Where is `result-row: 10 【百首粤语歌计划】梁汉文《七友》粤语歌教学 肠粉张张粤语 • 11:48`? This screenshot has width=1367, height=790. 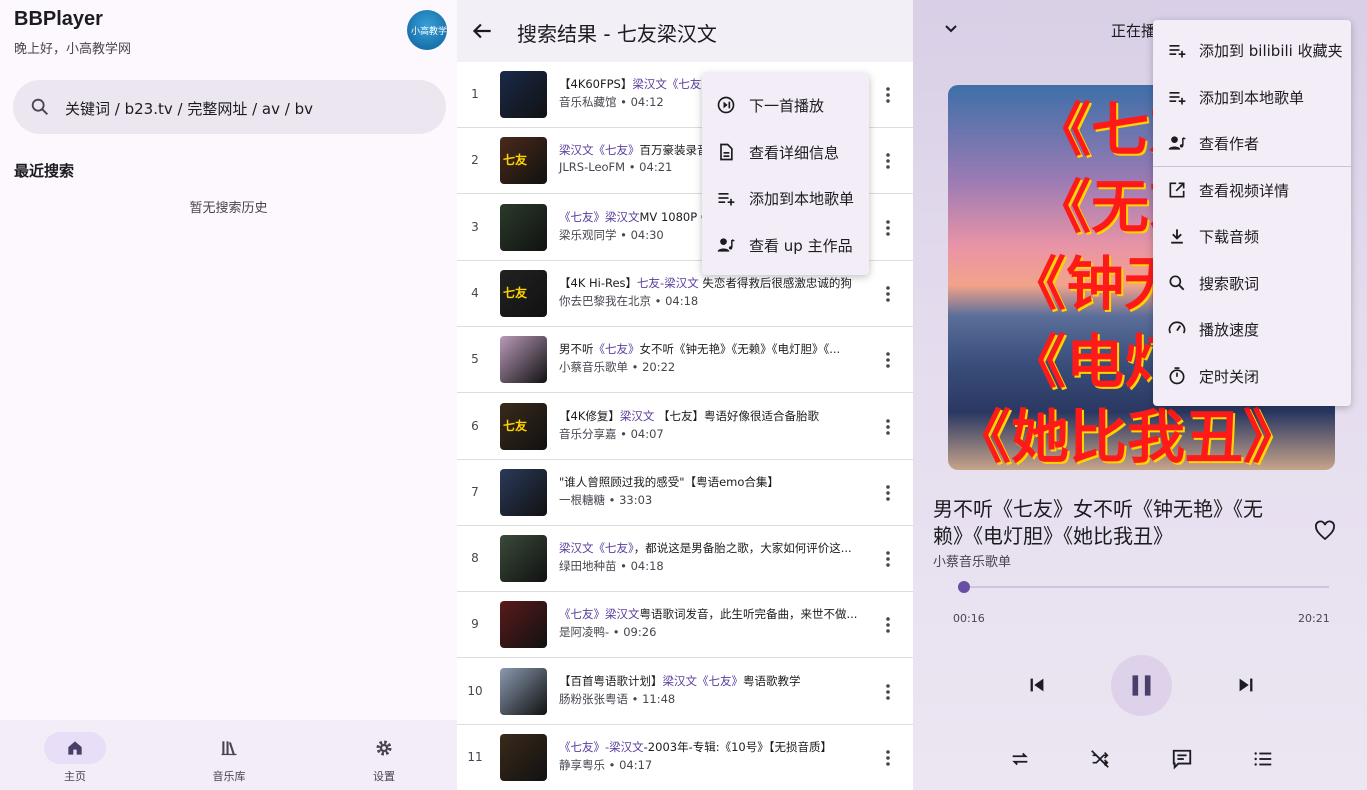 result-row: 10 【百首粤语歌计划】梁汉文《七友》粤语歌教学 肠粉张张粤语 • 11:48 is located at coordinates (685, 691).